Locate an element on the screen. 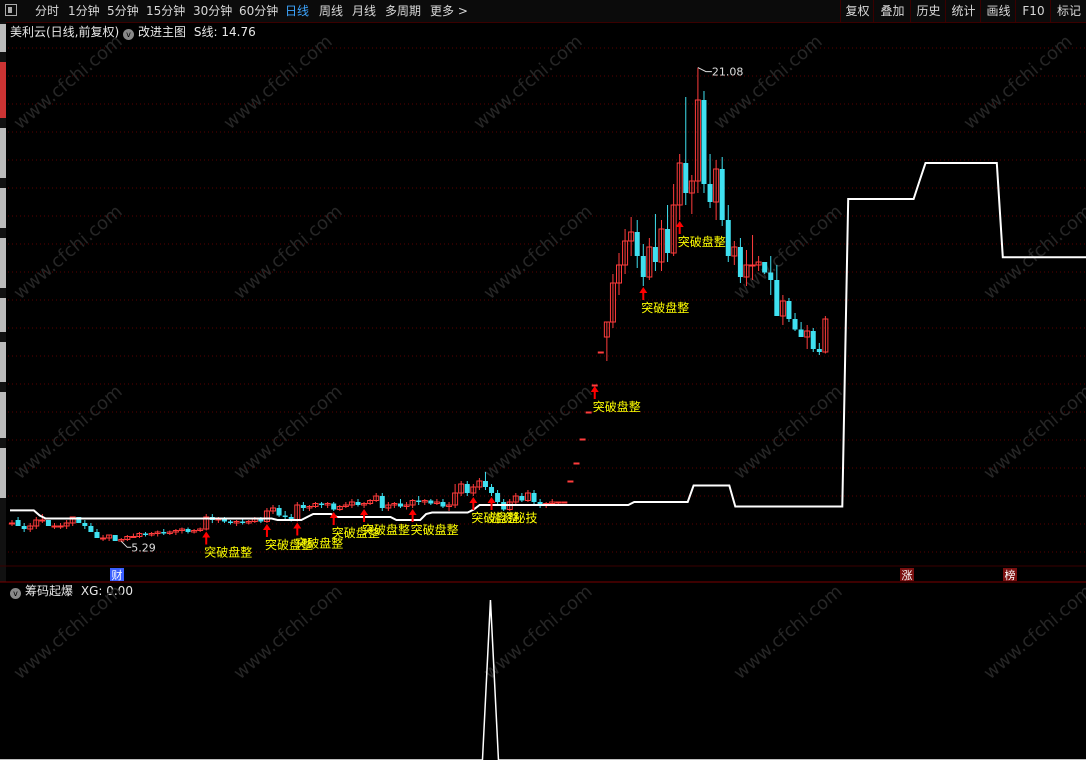 The height and width of the screenshot is (760, 1086). tab-period-7: 周线 is located at coordinates (331, 11).